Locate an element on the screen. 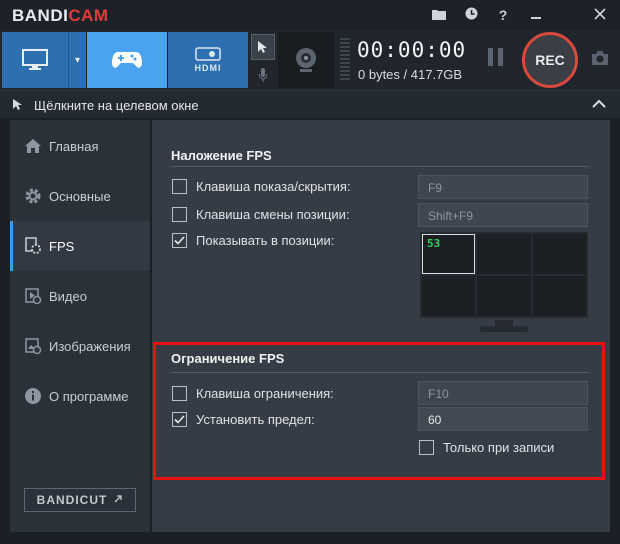 This screenshot has height=544, width=620. limit-key-label: Клавиша ограничения: is located at coordinates (265, 393).